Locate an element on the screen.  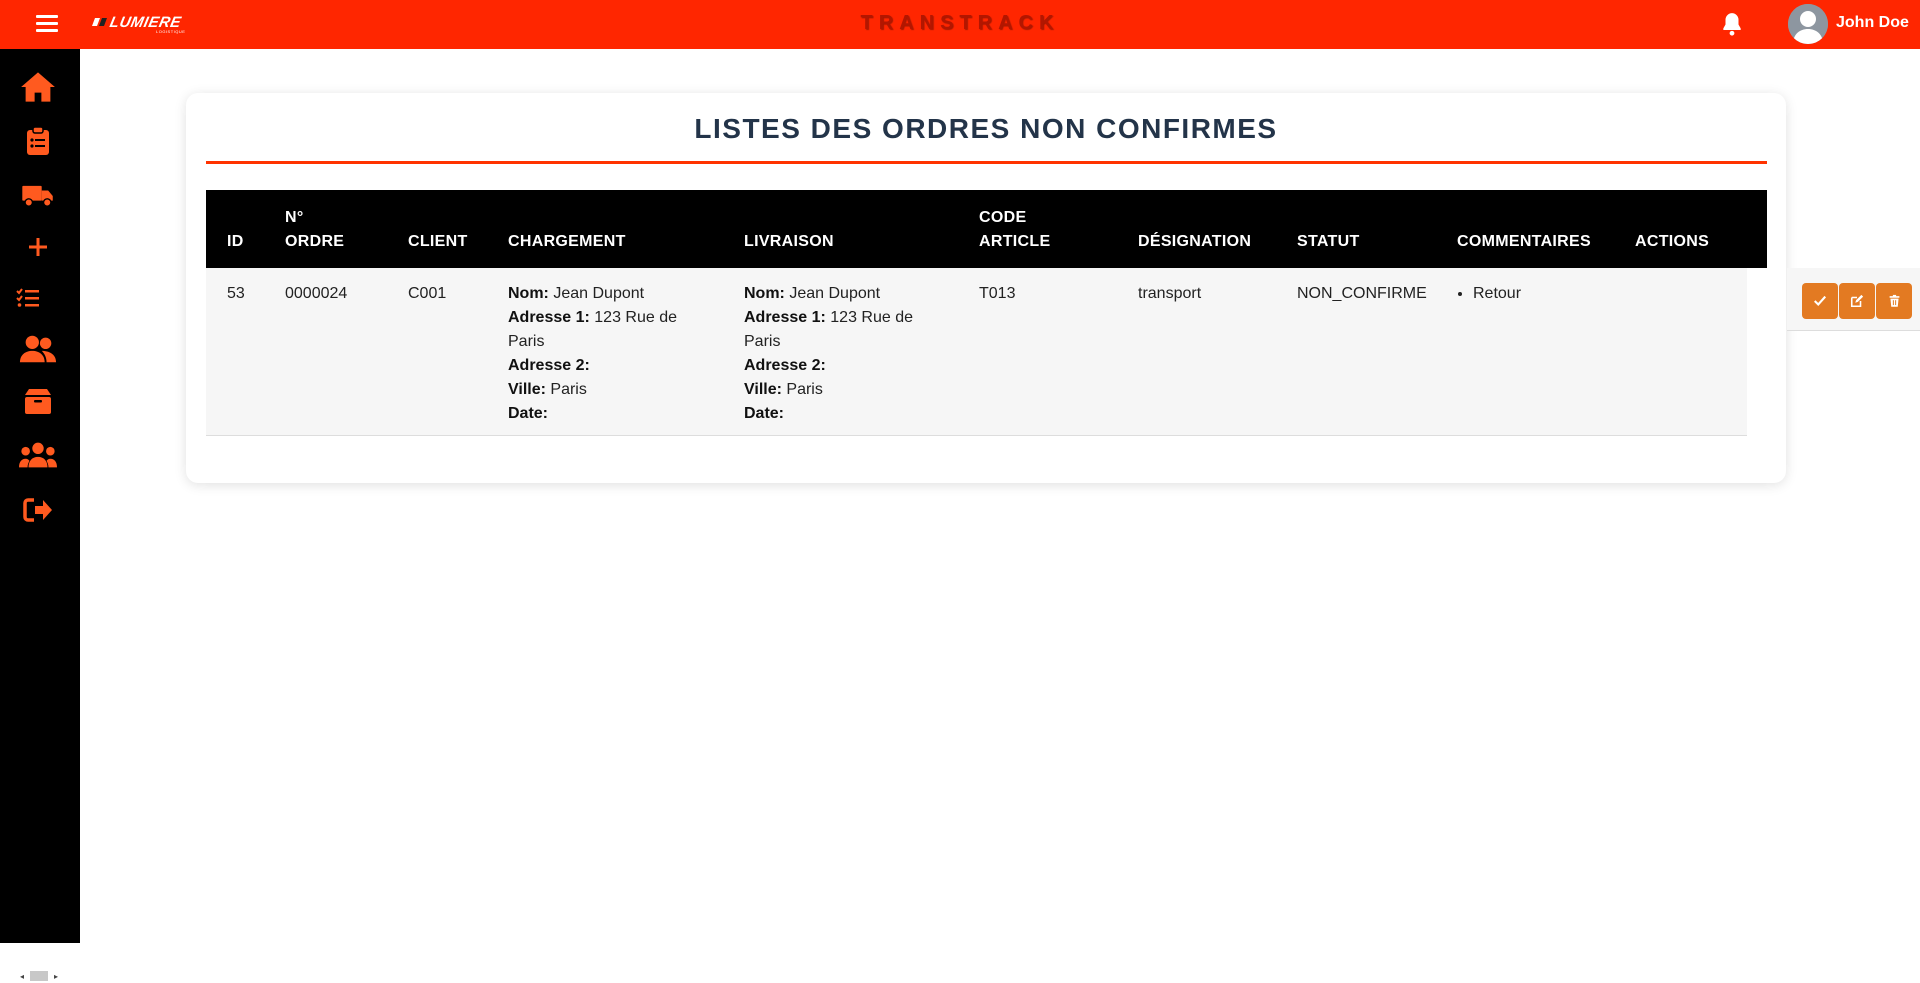
edit-icon is located at coordinates (1857, 301).